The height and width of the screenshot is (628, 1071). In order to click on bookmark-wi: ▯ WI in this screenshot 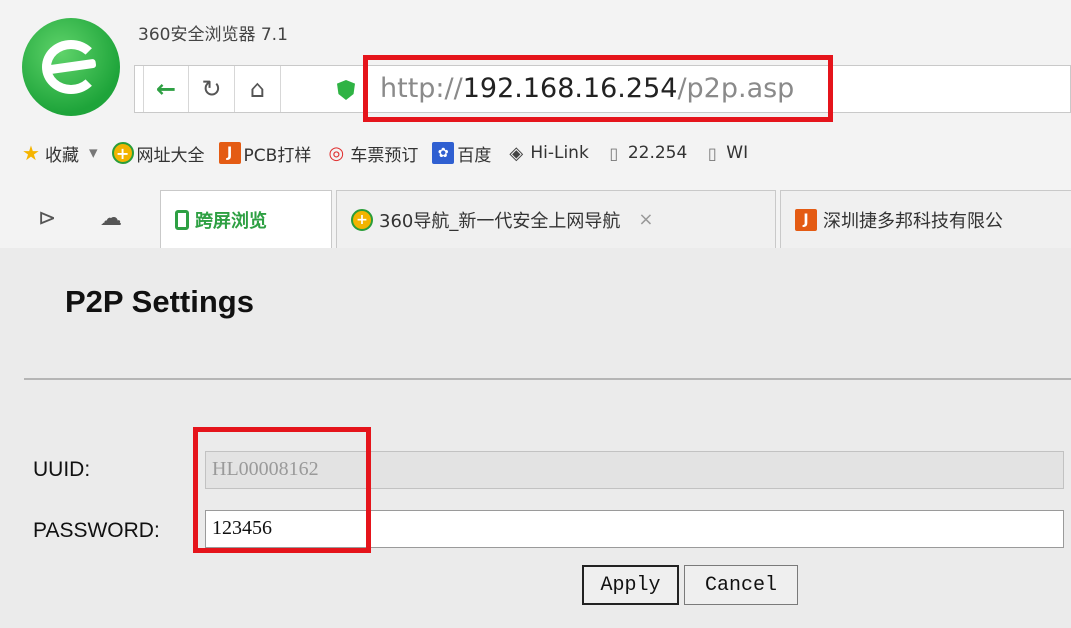, I will do `click(724, 153)`.